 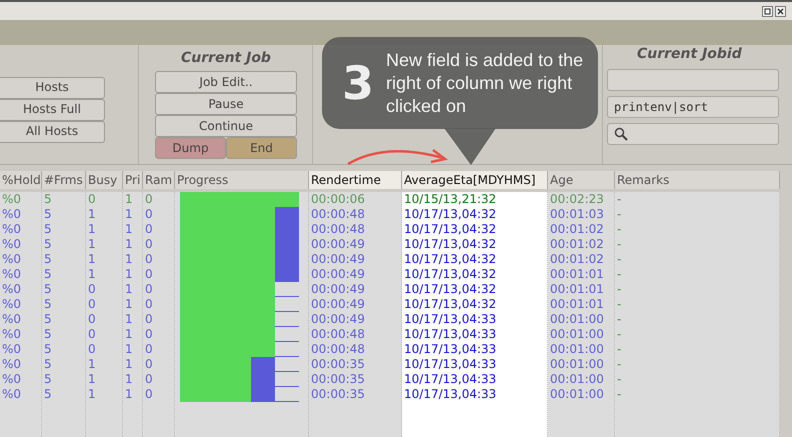 What do you see at coordinates (52, 131) in the screenshot?
I see `host-button: All Hosts` at bounding box center [52, 131].